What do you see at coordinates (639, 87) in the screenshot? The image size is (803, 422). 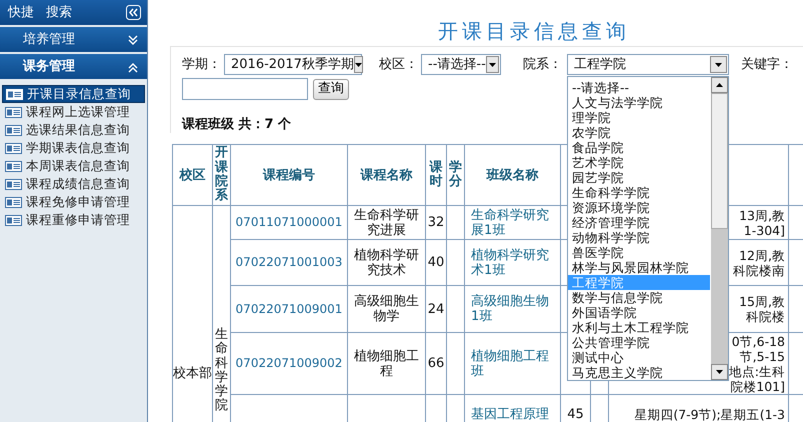 I see `dropdown-option: --请选择--` at bounding box center [639, 87].